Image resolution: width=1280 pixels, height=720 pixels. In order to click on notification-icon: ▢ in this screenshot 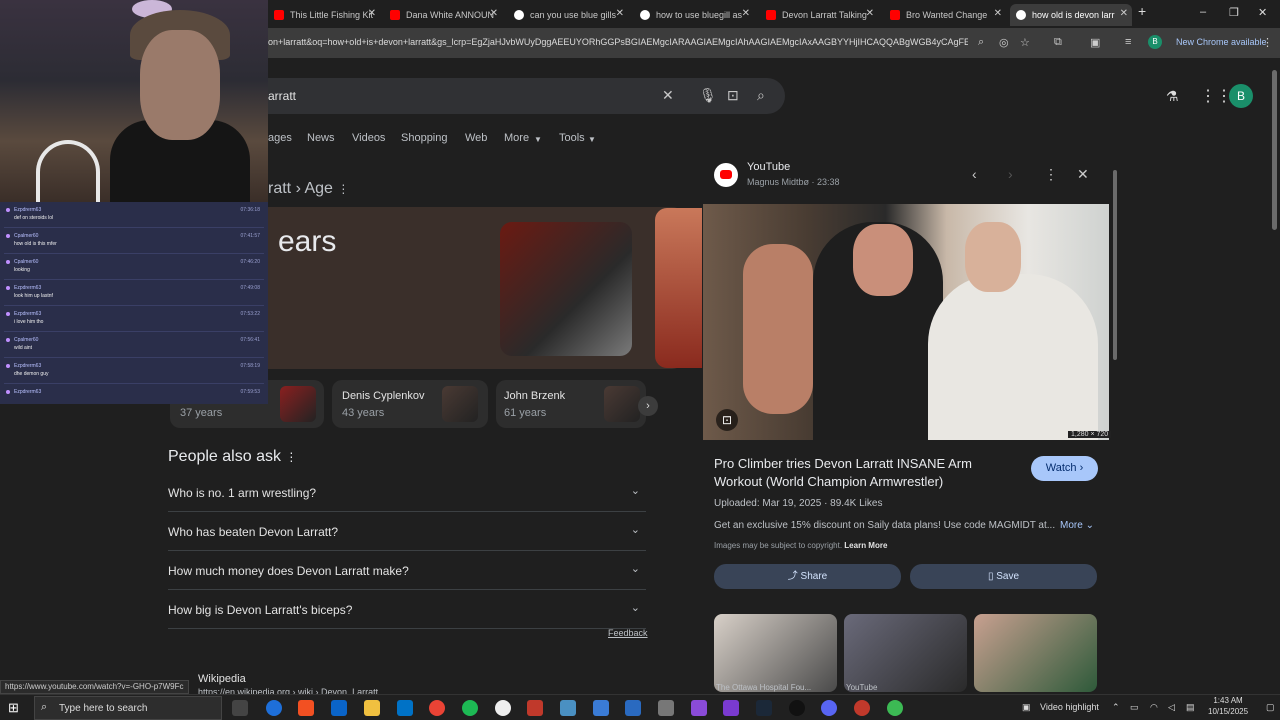, I will do `click(1270, 707)`.